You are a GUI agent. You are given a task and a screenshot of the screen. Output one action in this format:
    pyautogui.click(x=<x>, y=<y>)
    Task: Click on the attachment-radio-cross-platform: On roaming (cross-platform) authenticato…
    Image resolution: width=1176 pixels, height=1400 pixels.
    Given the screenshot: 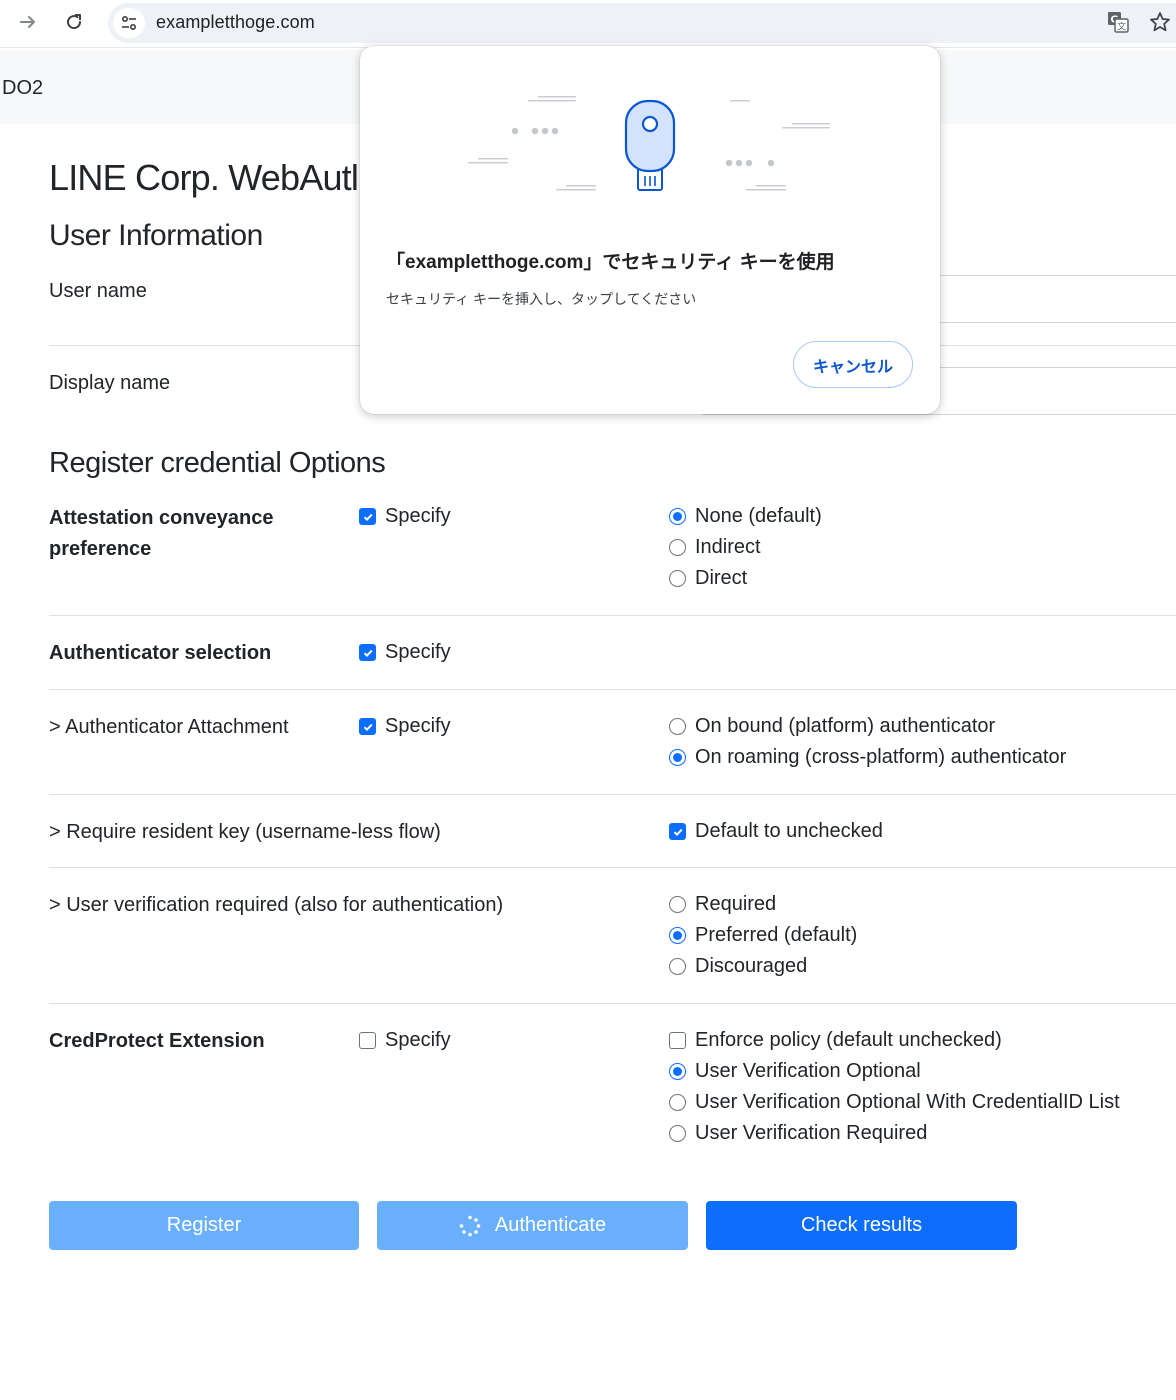 What is the action you would take?
    pyautogui.click(x=867, y=757)
    